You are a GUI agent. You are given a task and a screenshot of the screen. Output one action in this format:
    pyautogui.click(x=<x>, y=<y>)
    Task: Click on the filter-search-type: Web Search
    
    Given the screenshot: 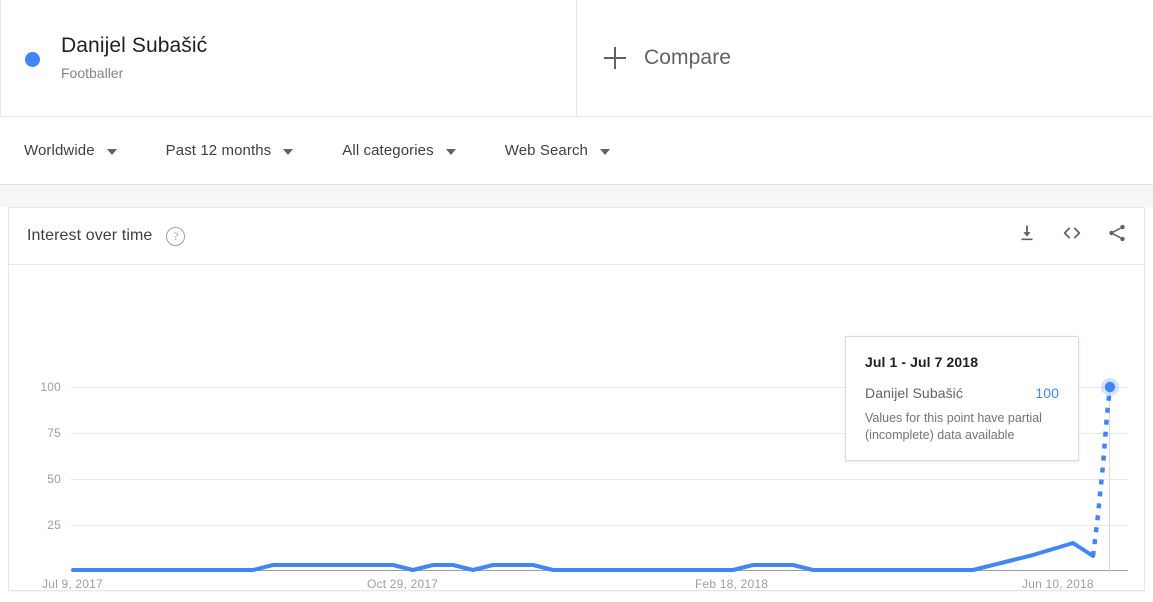 What is the action you would take?
    pyautogui.click(x=557, y=150)
    